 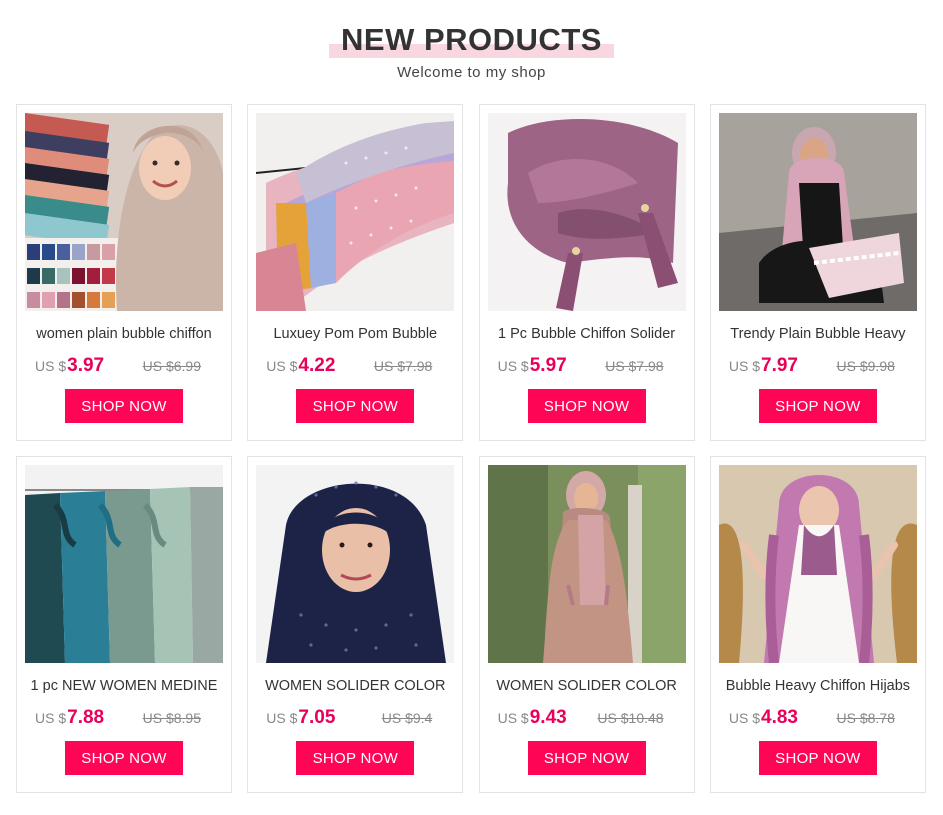 What do you see at coordinates (818, 366) in the screenshot?
I see `price-row: US $ 7.97 US $9.98` at bounding box center [818, 366].